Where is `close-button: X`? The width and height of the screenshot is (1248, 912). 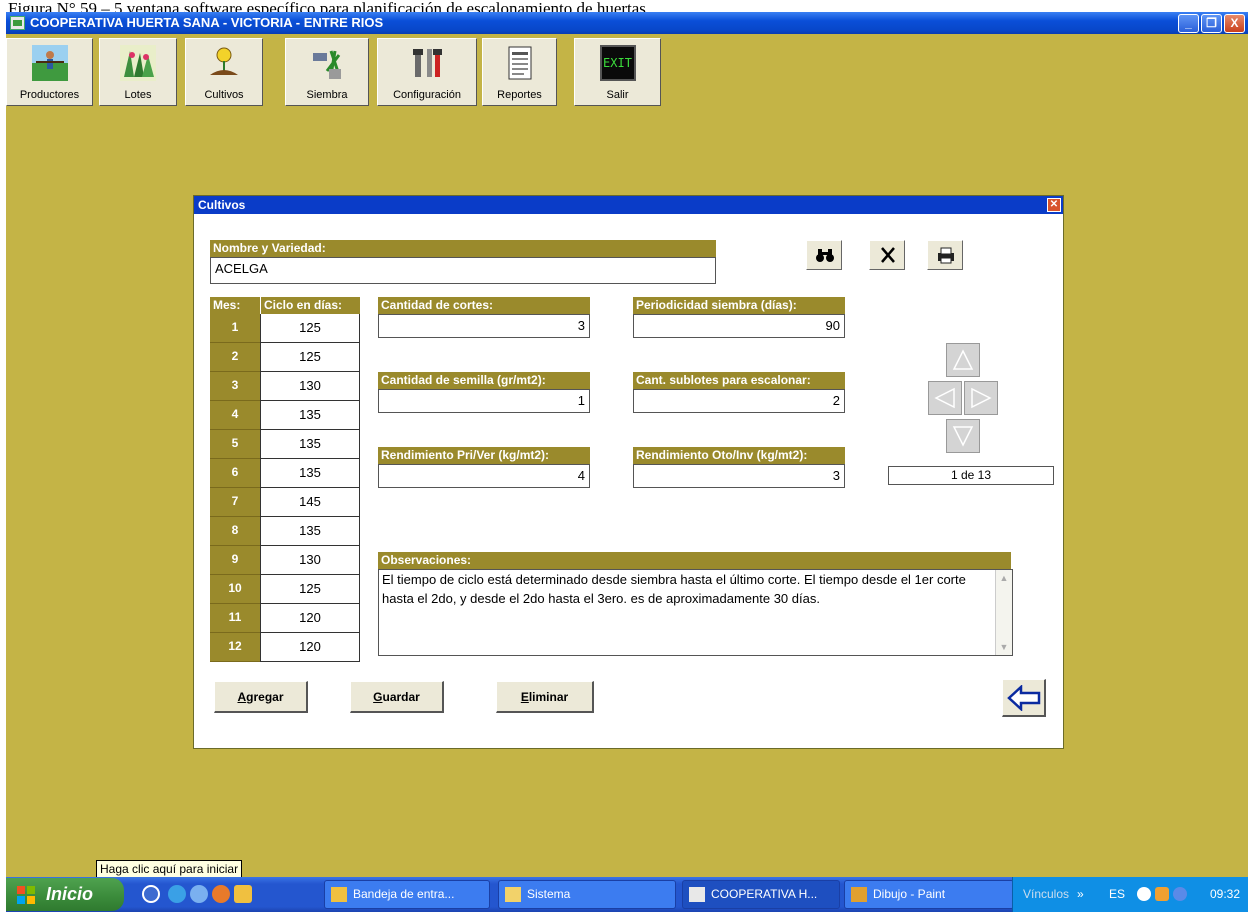 close-button: X is located at coordinates (1234, 23).